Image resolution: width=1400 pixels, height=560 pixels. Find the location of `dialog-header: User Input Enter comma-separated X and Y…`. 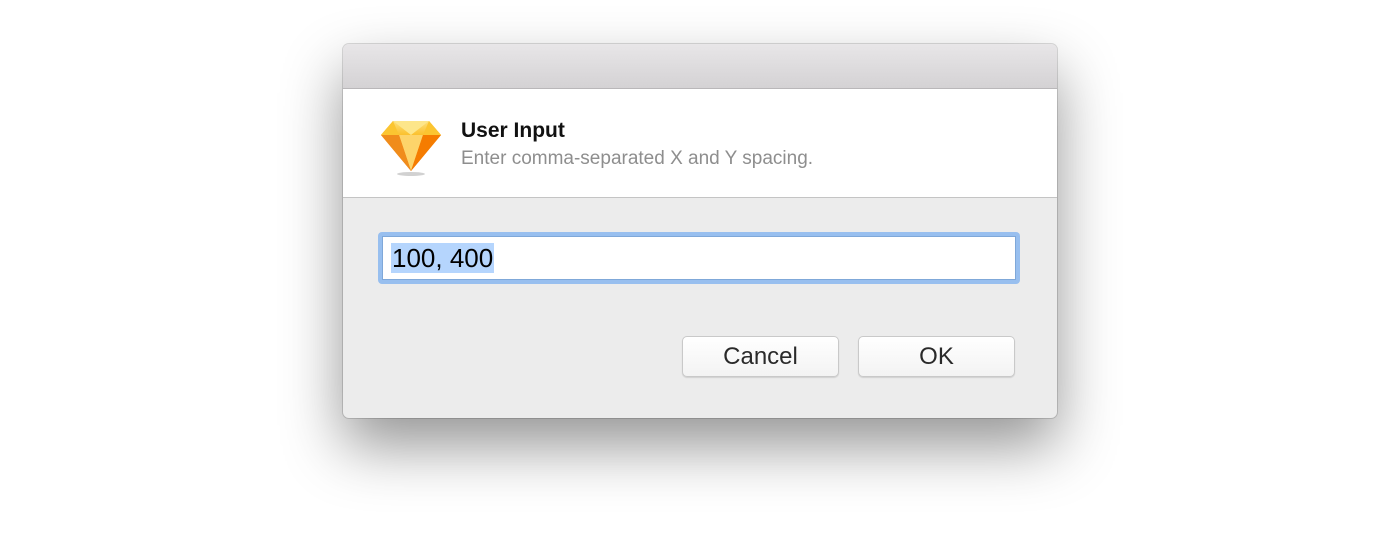

dialog-header: User Input Enter comma-separated X and Y… is located at coordinates (700, 143).